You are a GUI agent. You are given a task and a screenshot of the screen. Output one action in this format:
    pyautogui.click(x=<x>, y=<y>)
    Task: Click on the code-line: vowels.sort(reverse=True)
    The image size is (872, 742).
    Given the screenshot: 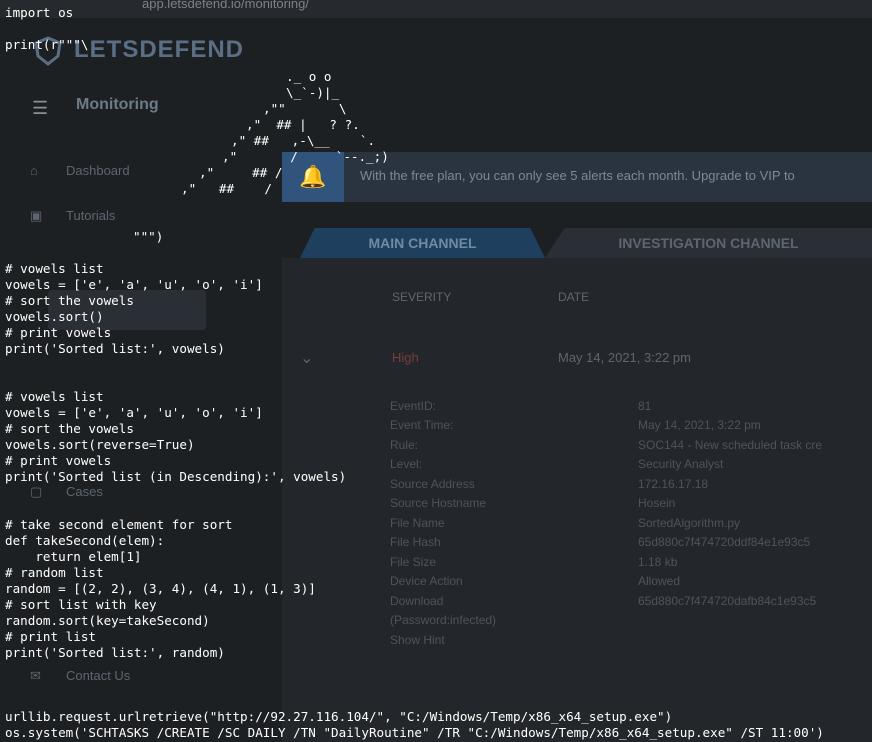 What is the action you would take?
    pyautogui.click(x=100, y=444)
    